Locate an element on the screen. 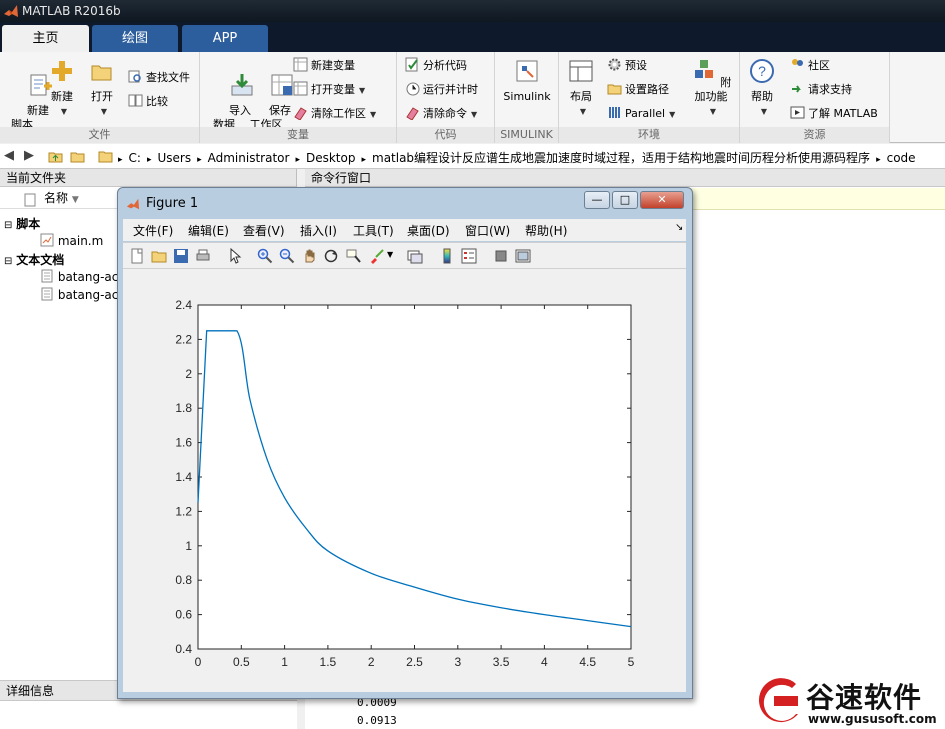 The height and width of the screenshot is (729, 945). preferences-button: 预设 is located at coordinates (627, 66).